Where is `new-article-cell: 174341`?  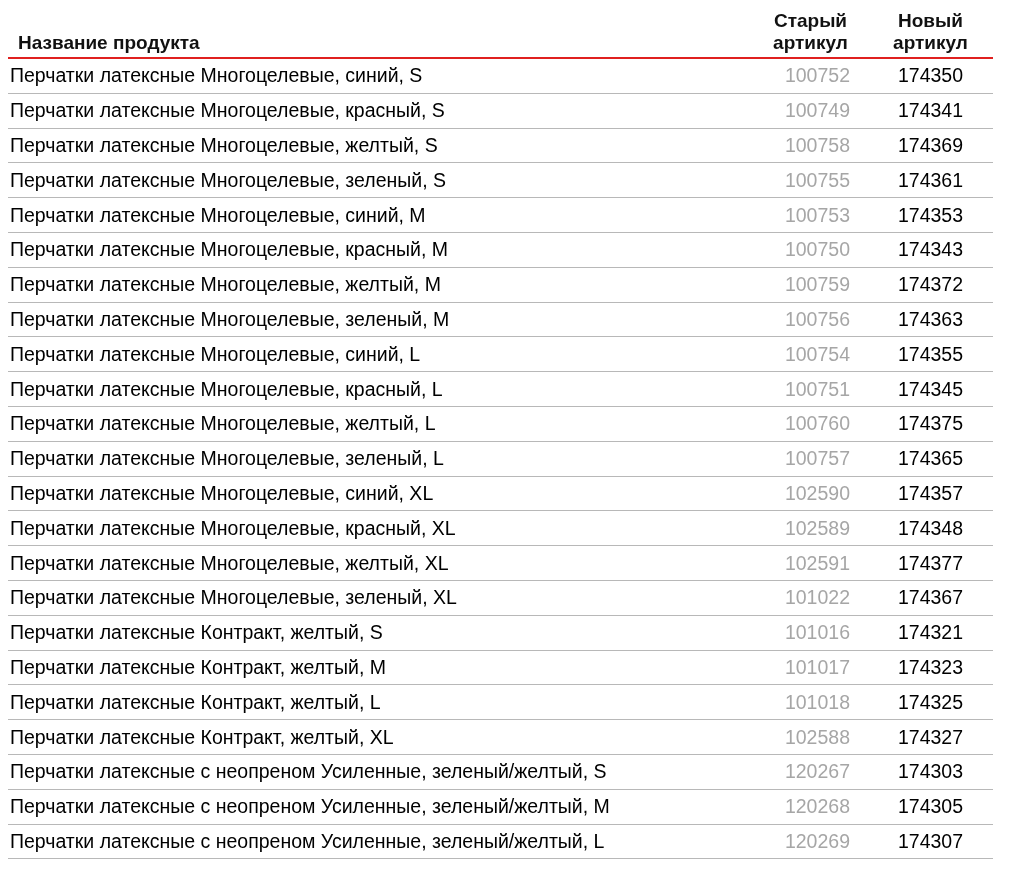 new-article-cell: 174341 is located at coordinates (930, 111).